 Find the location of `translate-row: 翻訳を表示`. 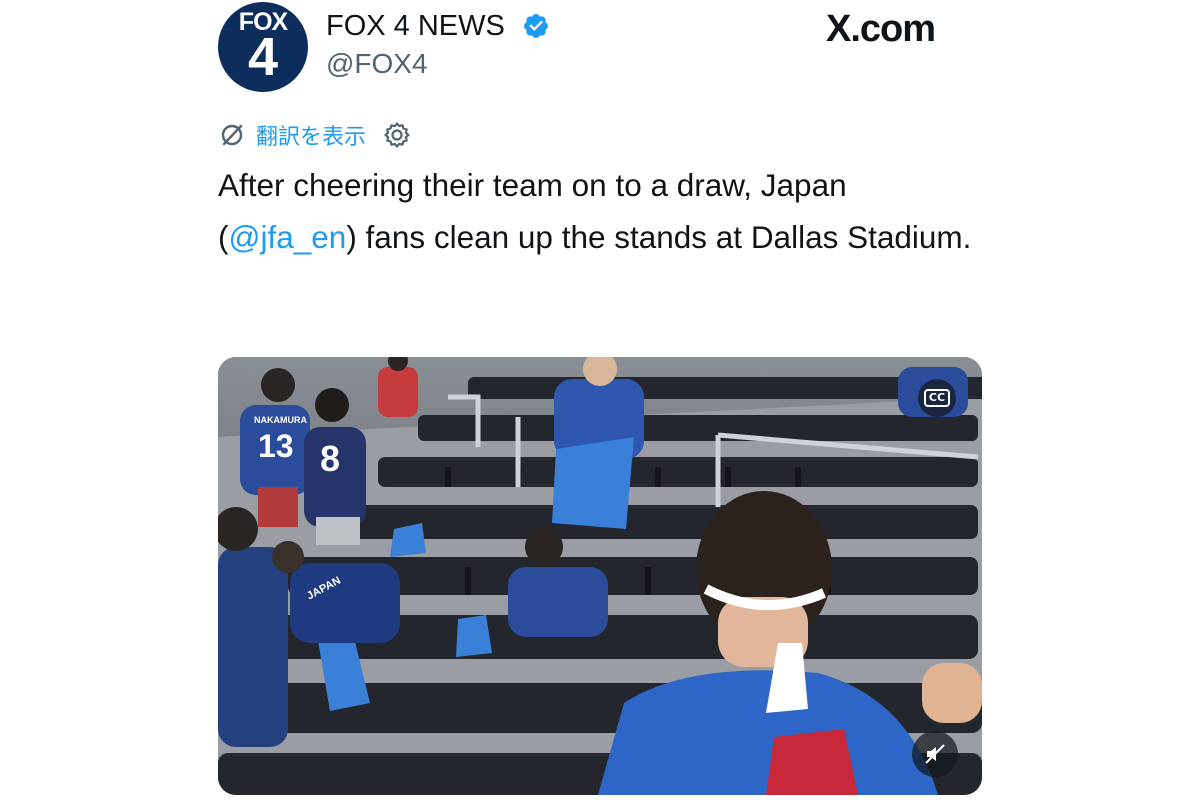

translate-row: 翻訳を表示 is located at coordinates (315, 135).